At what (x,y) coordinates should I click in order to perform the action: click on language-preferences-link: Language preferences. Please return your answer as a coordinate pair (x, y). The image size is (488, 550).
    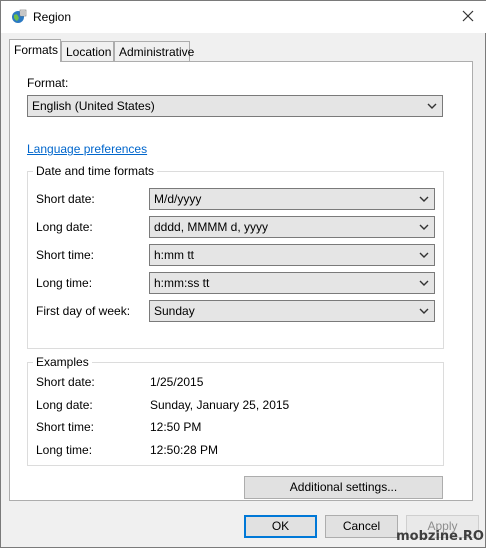
    Looking at the image, I should click on (87, 149).